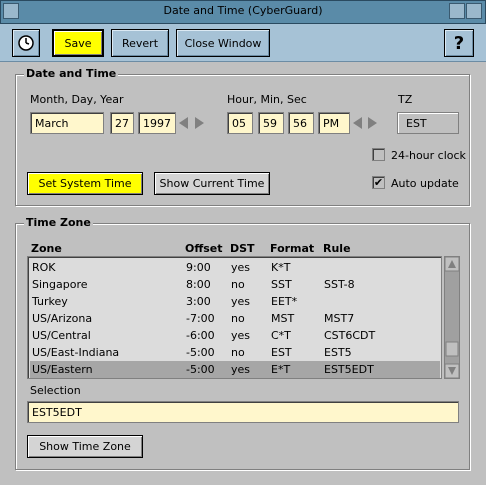 This screenshot has width=486, height=485. Describe the element at coordinates (46, 248) in the screenshot. I see `column-header-zone: Zone` at that location.